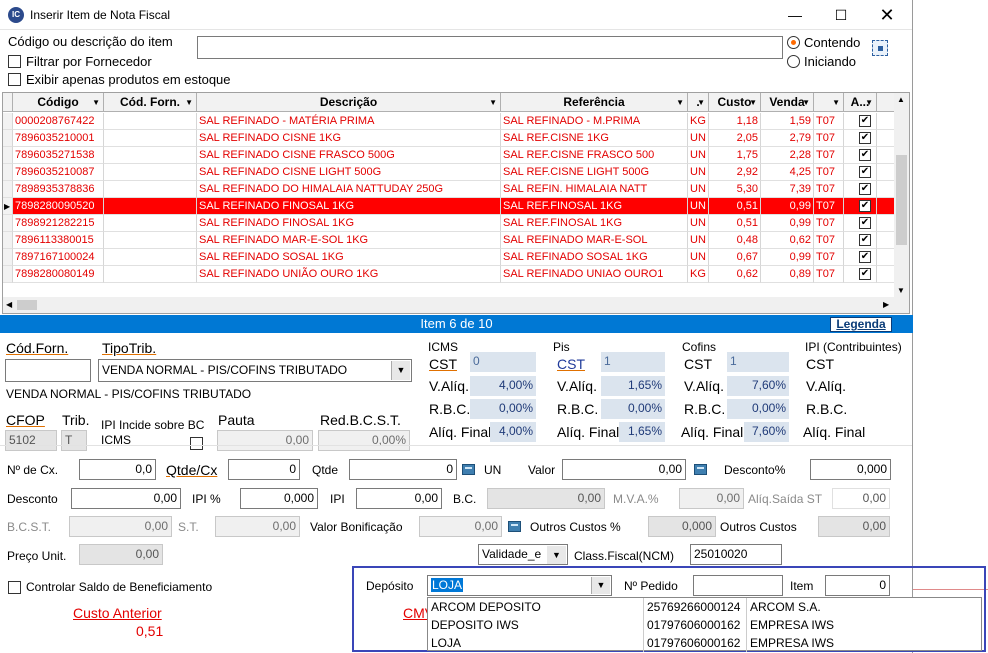 The image size is (988, 653). I want to click on cofins-cst-input: 1, so click(758, 362).